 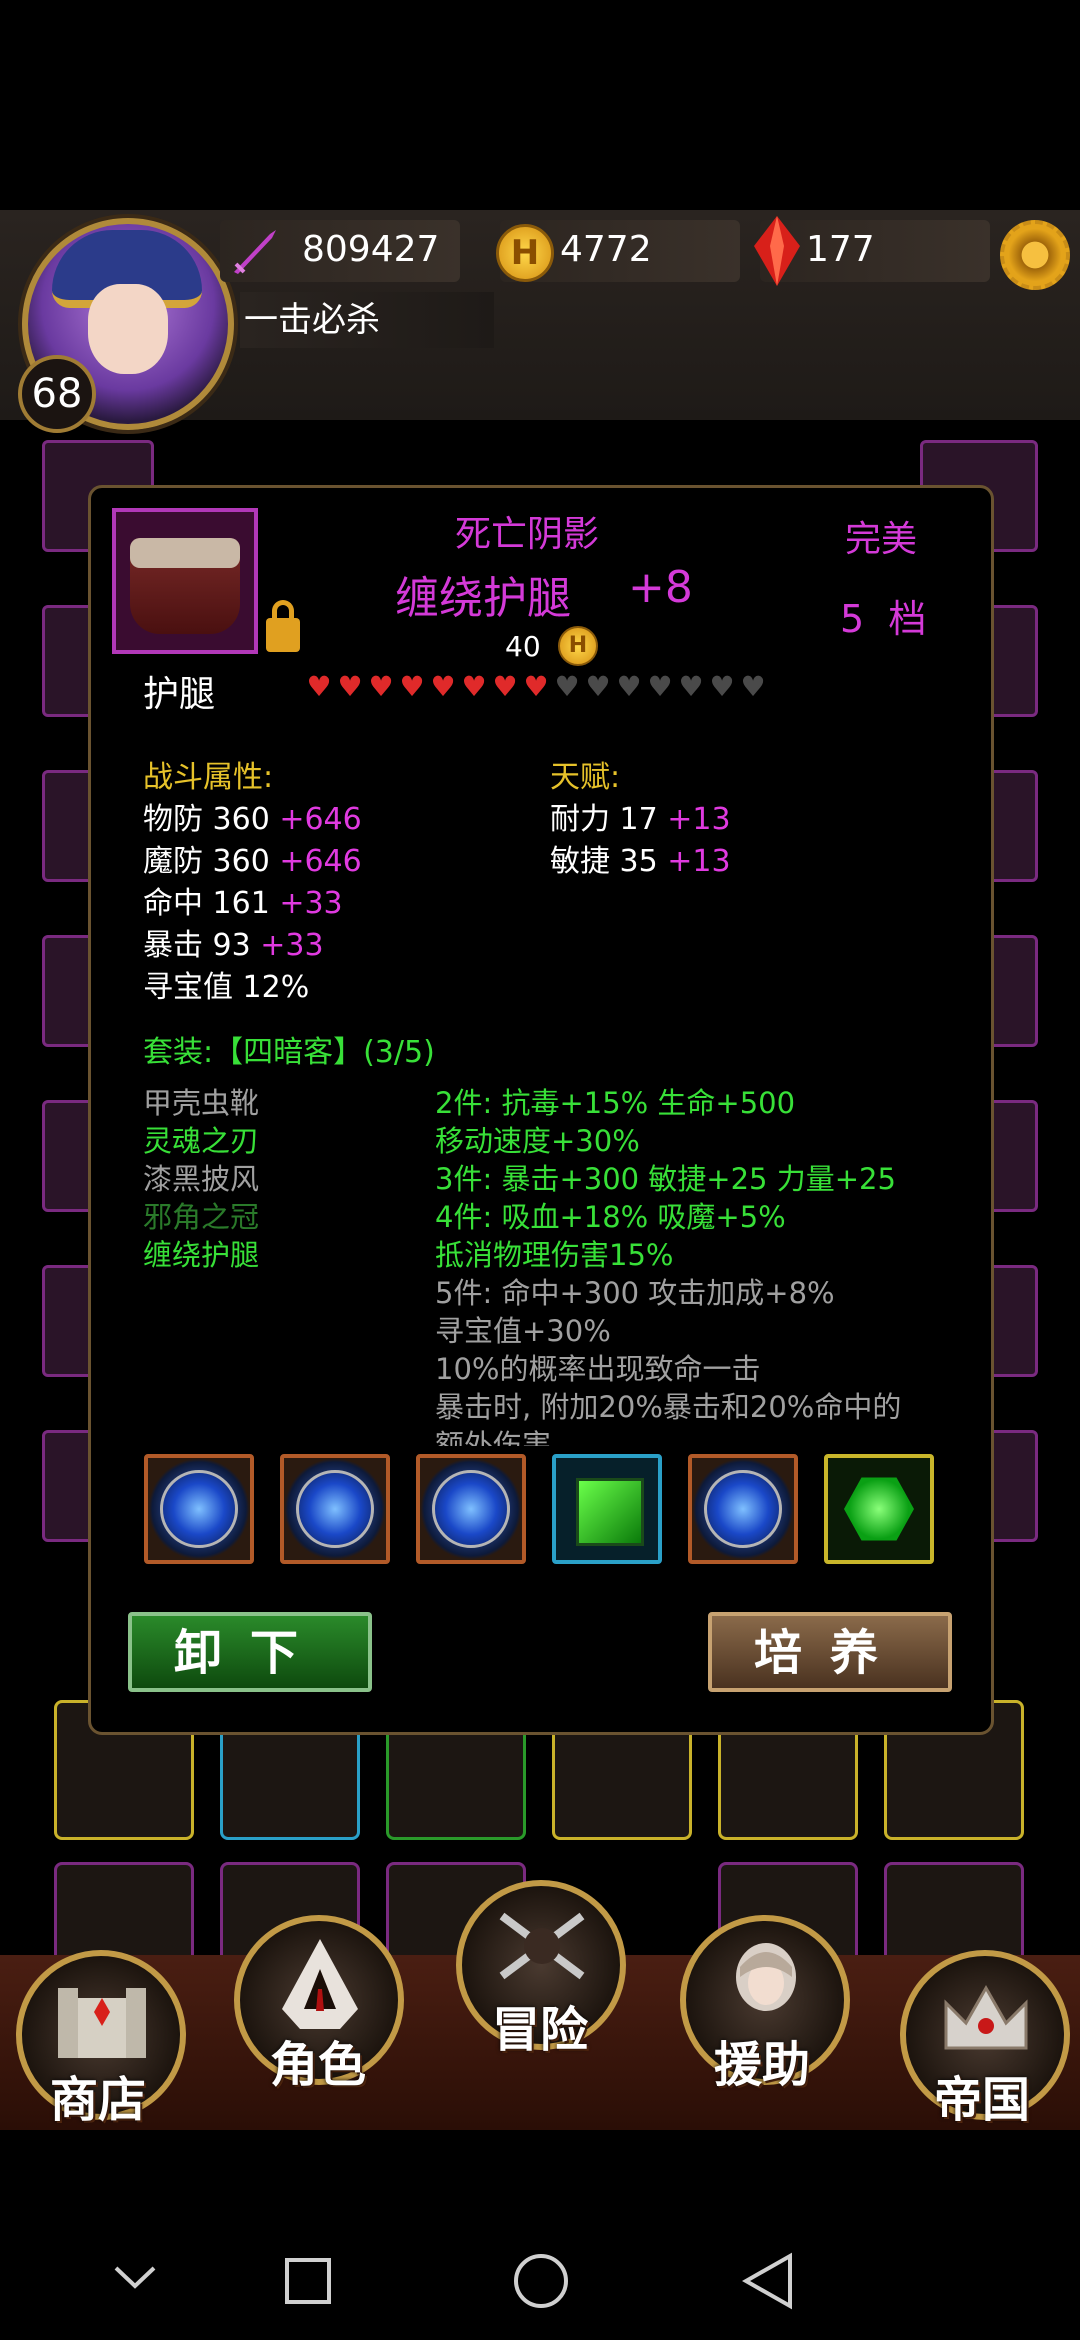 I want to click on talent-stat-row: 耐力 17 +13, so click(x=750, y=815).